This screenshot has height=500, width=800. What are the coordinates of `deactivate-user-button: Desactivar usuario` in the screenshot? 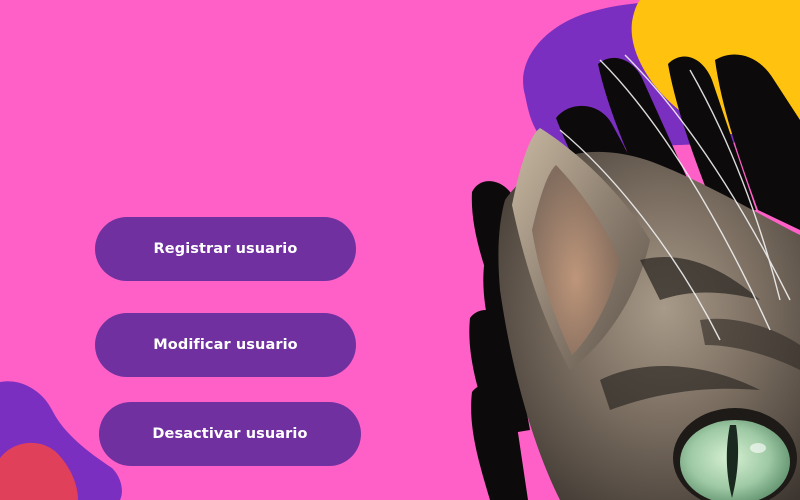 It's located at (230, 434).